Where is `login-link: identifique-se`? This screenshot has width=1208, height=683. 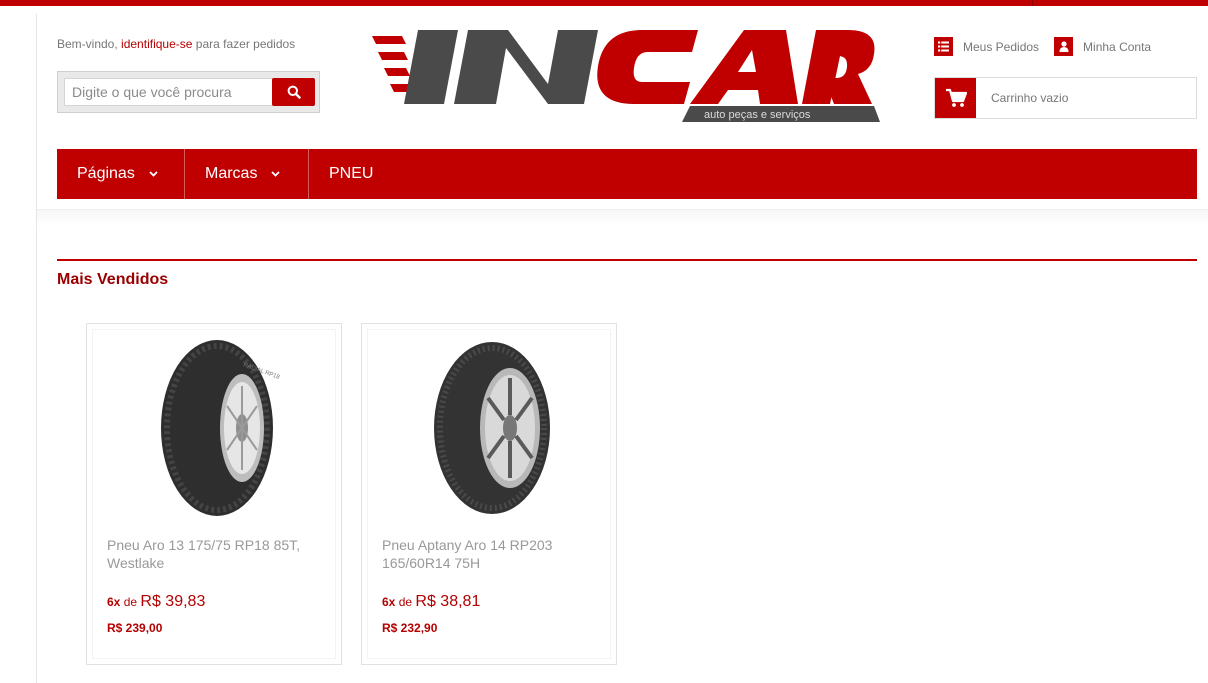
login-link: identifique-se is located at coordinates (156, 44).